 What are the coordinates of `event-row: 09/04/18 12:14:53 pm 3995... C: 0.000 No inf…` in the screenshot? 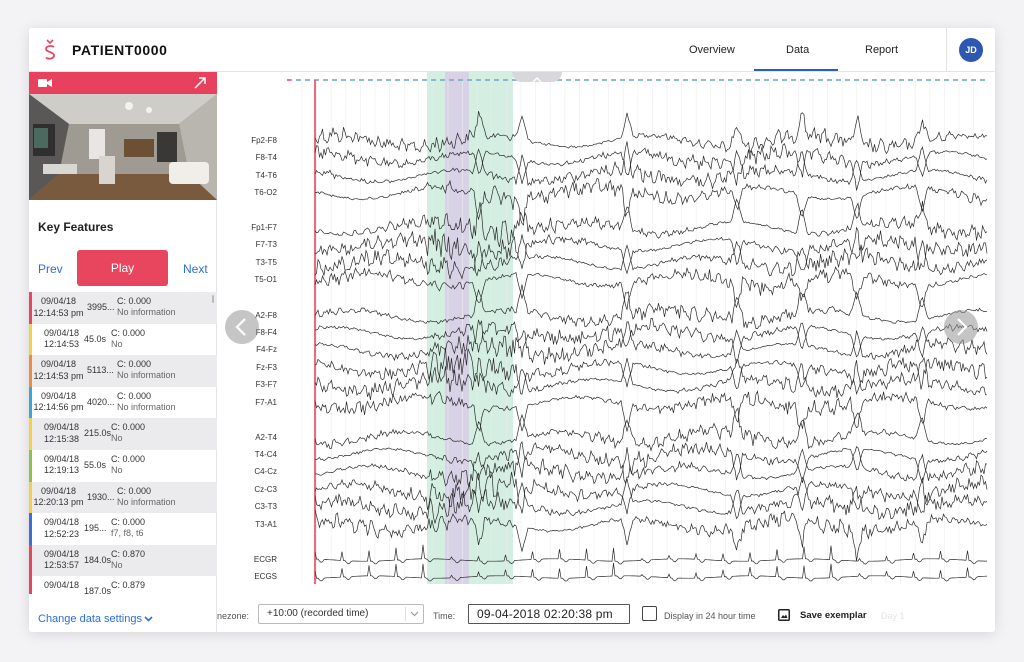 It's located at (123, 308).